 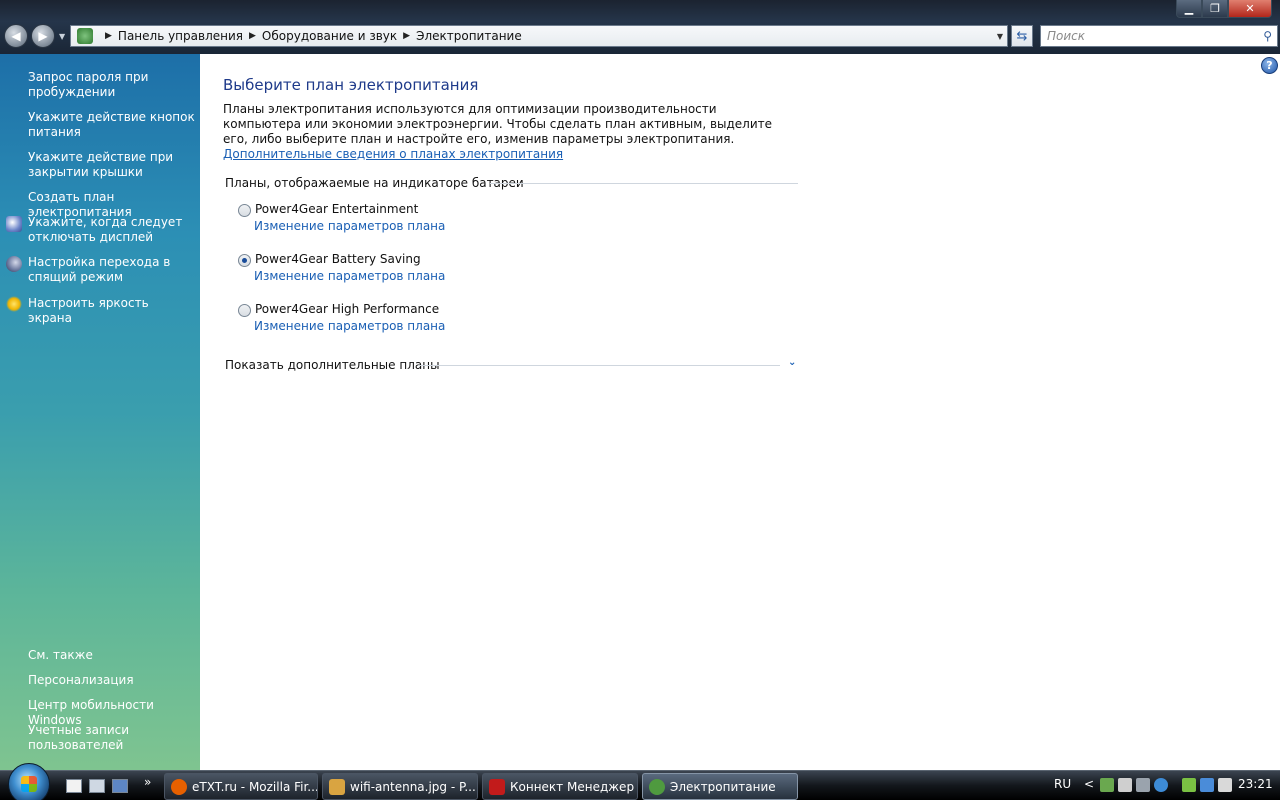 I want to click on window-controls: ▁ ❐ ✕, so click(x=1224, y=9).